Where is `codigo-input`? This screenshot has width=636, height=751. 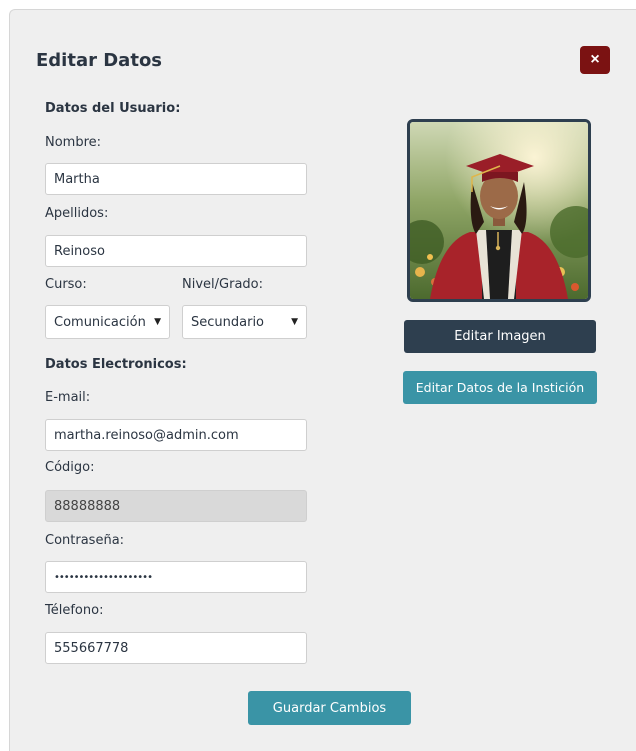
codigo-input is located at coordinates (176, 506).